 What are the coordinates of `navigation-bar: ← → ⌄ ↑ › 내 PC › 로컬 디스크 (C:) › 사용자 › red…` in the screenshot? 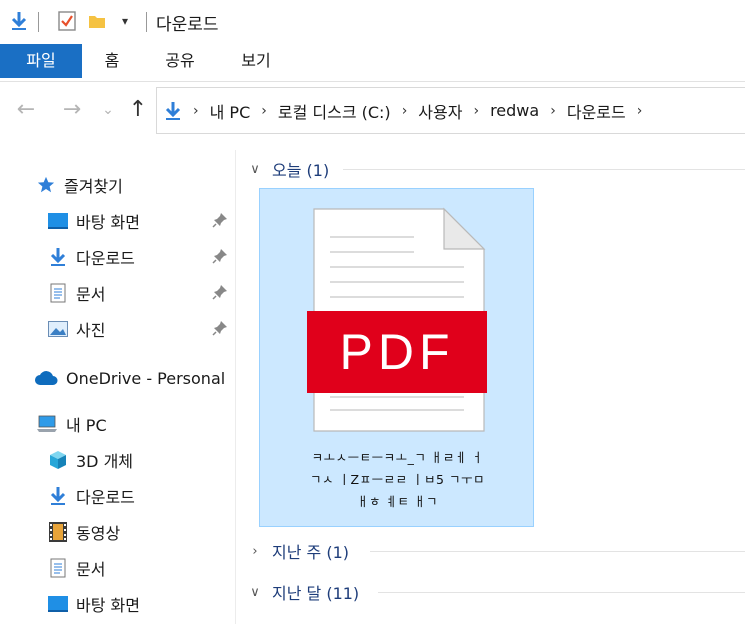 It's located at (372, 111).